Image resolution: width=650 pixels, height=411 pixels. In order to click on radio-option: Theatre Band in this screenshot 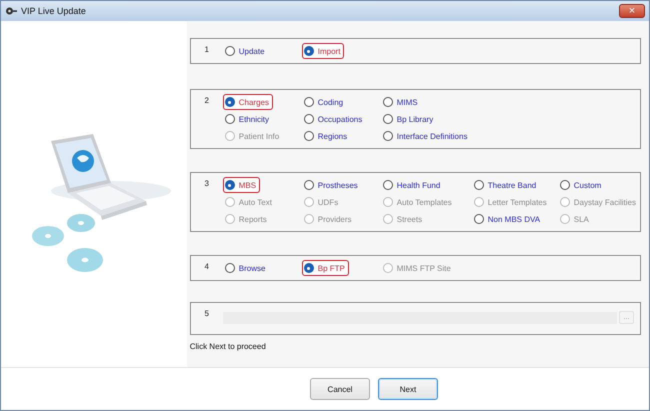, I will do `click(506, 185)`.